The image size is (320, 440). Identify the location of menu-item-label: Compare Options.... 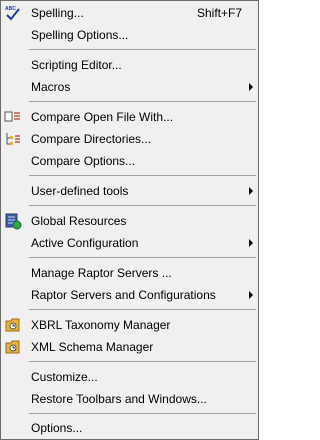
(83, 161).